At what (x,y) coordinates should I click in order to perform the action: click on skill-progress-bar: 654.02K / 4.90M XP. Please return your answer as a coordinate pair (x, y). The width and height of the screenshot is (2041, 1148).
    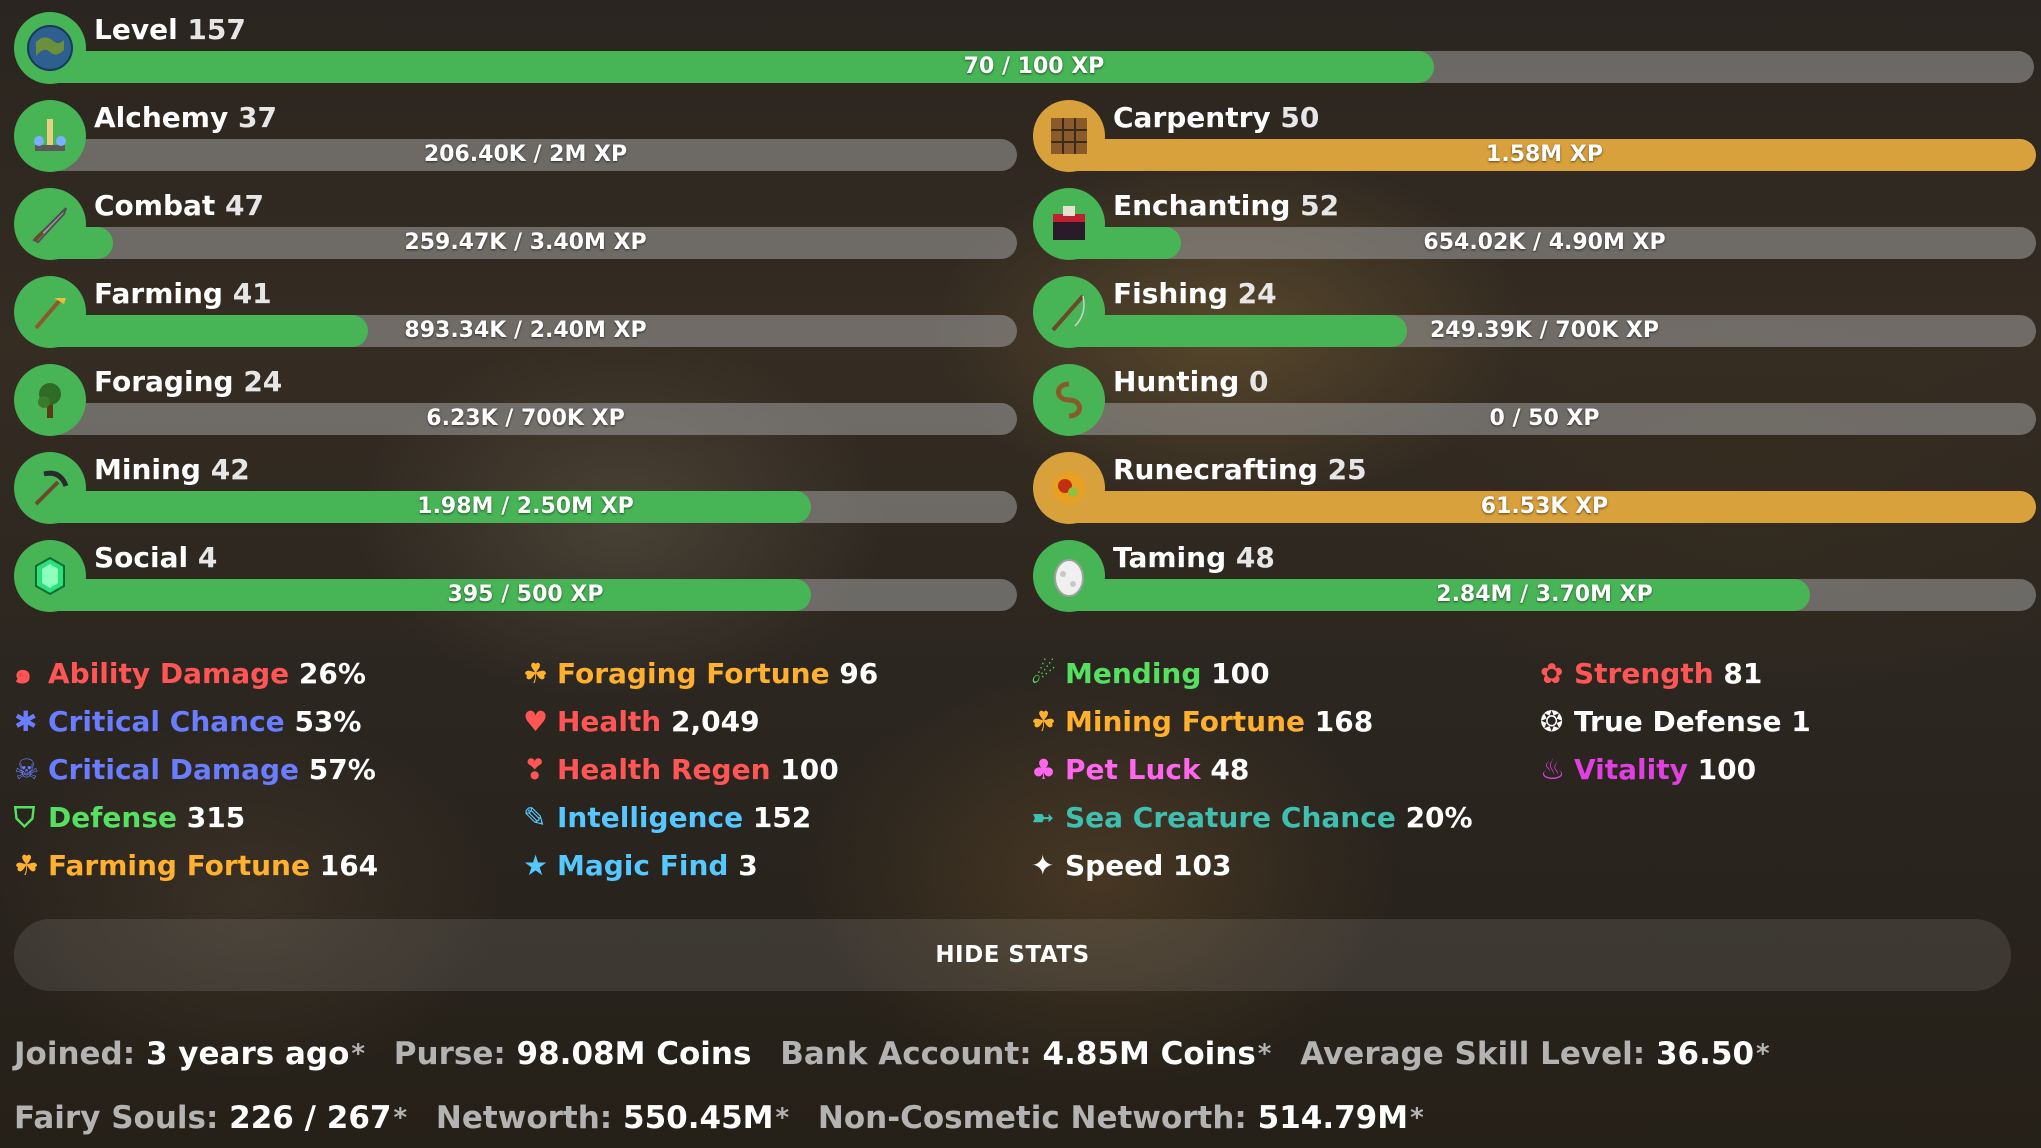
    Looking at the image, I should click on (1544, 243).